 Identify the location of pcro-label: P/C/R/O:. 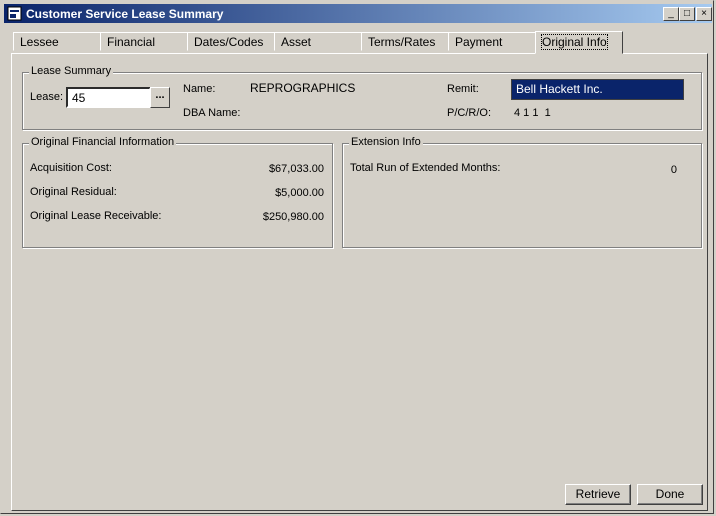
(469, 113).